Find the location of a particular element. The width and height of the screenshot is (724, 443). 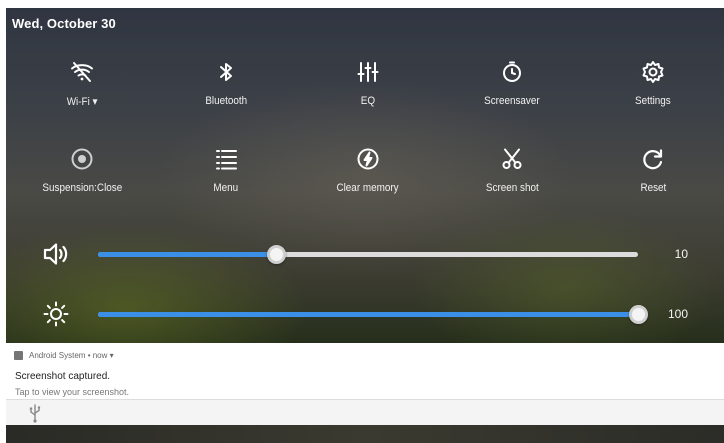

speaker-icon is located at coordinates (56, 254).